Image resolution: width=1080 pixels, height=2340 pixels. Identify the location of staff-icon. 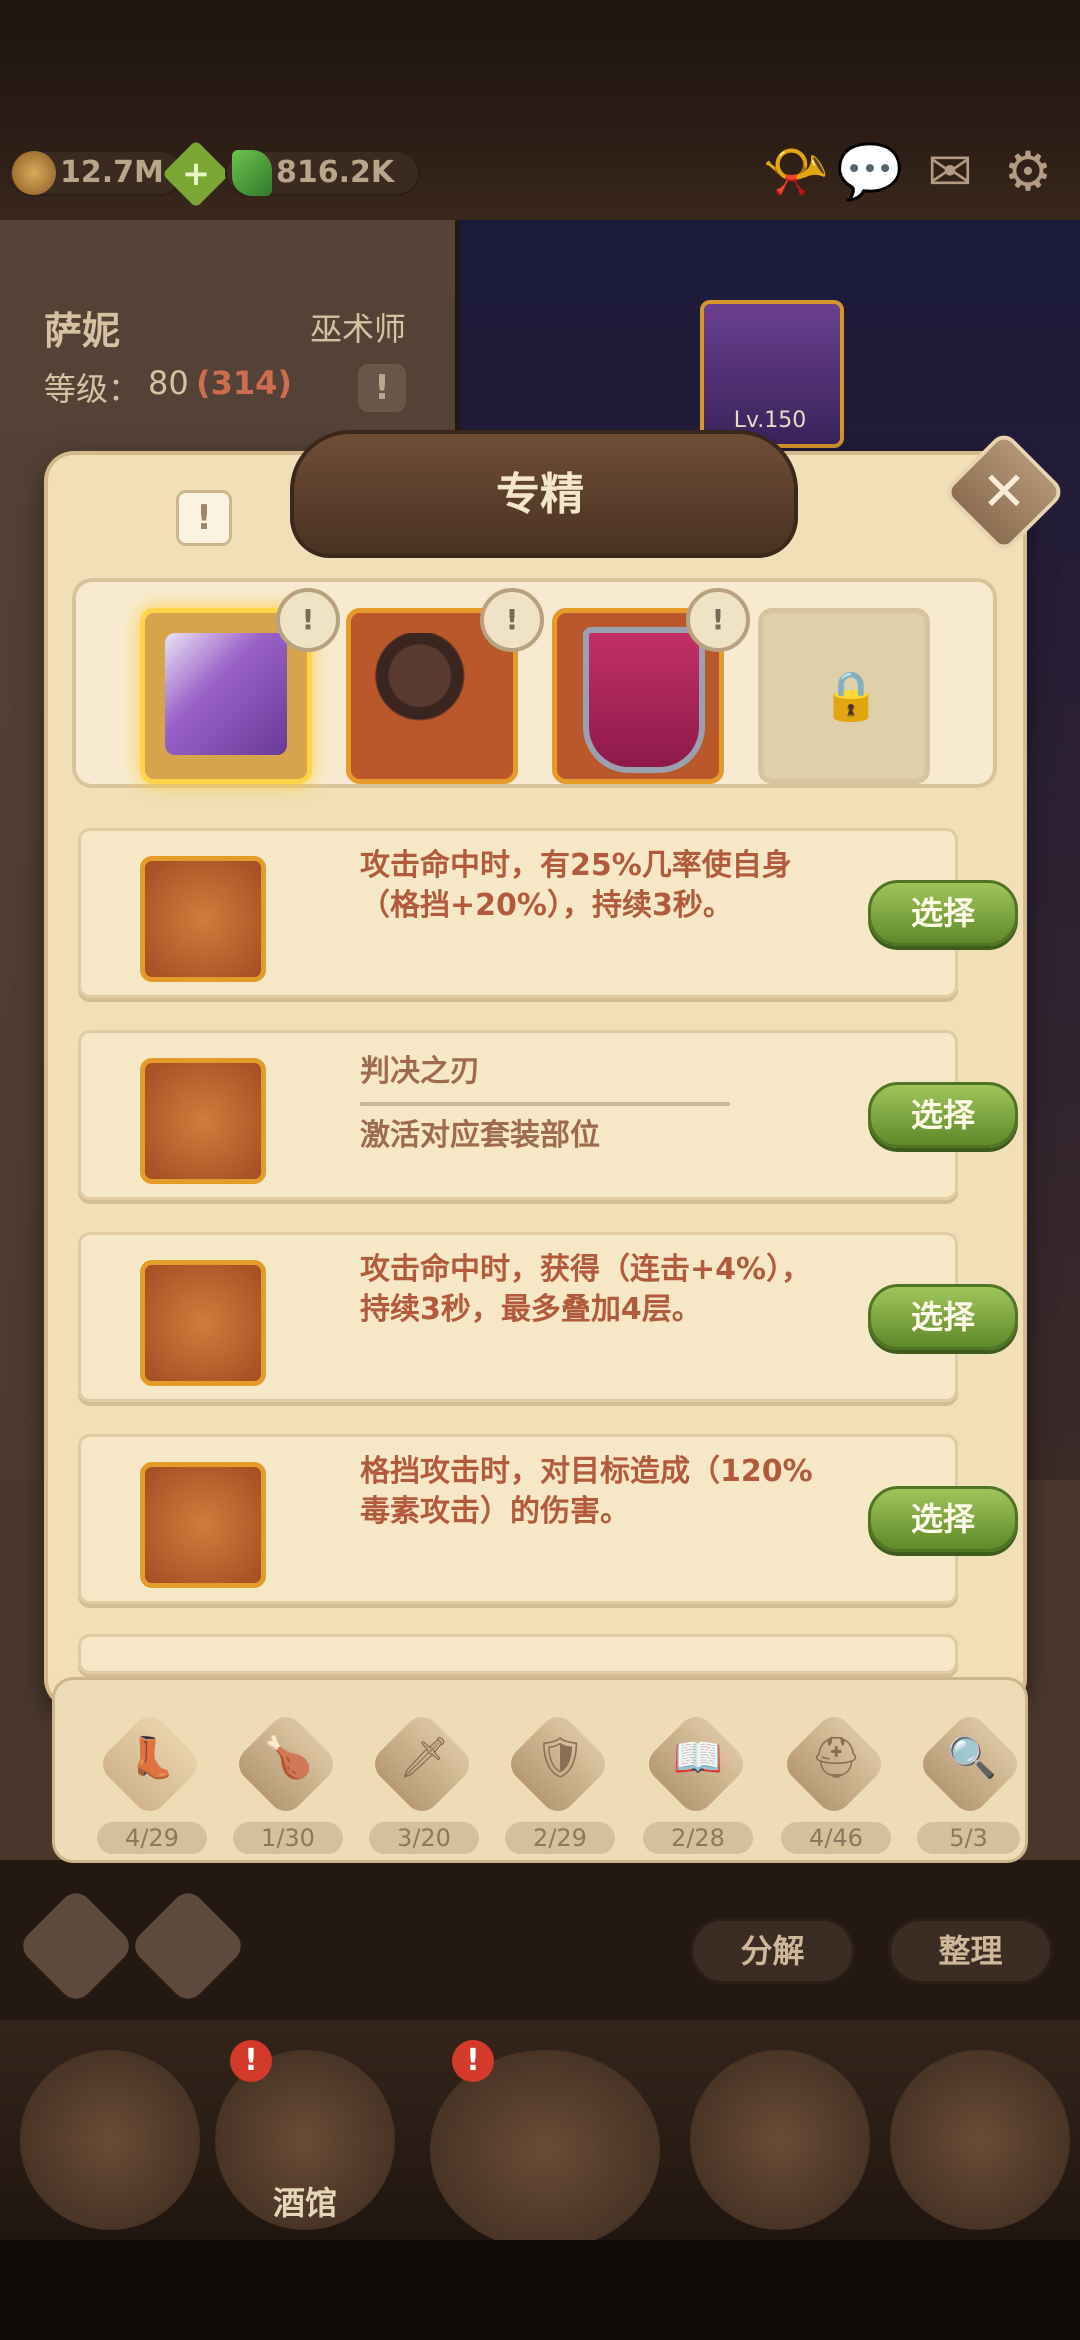
(432, 694).